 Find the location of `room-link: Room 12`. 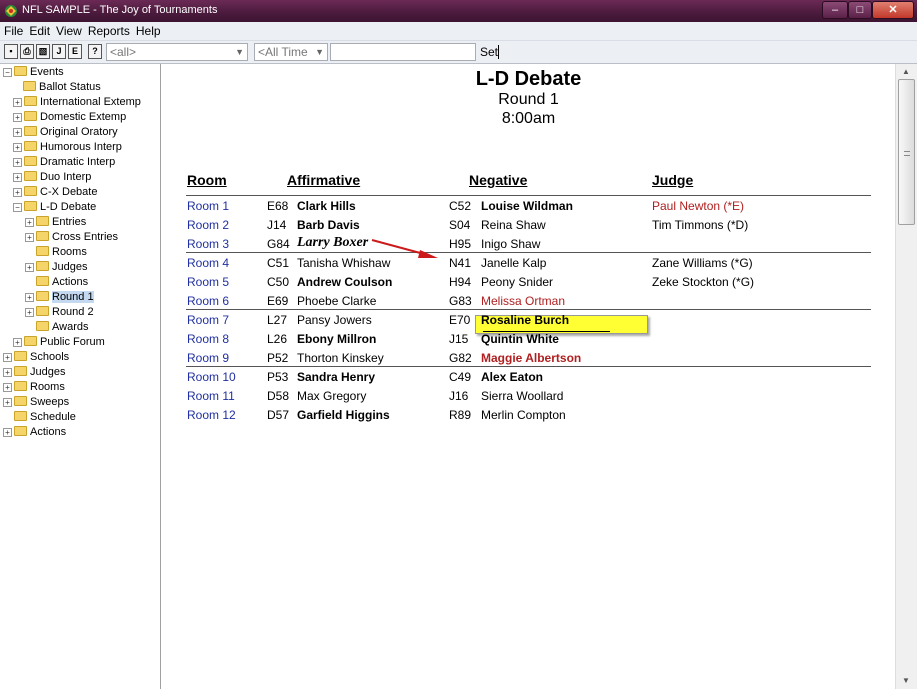

room-link: Room 12 is located at coordinates (211, 415).